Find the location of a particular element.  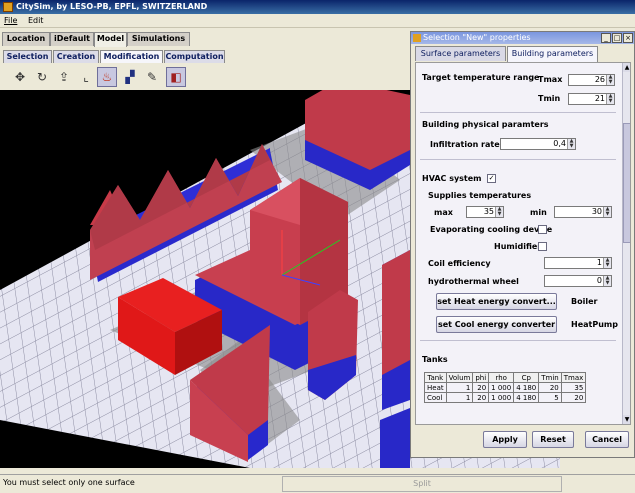

hydrothermal-wheel-spinner: ▲ ▼ is located at coordinates (607, 281).